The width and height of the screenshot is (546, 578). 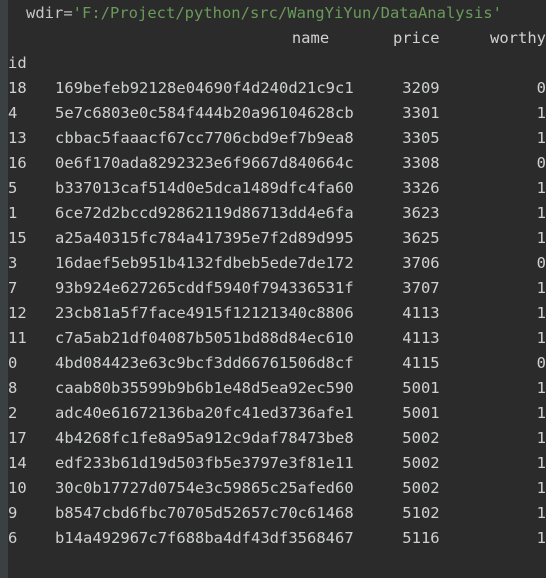 I want to click on table-row: 7 93b924e627265cddf5940f794336531f 3707 1, so click(x=277, y=288).